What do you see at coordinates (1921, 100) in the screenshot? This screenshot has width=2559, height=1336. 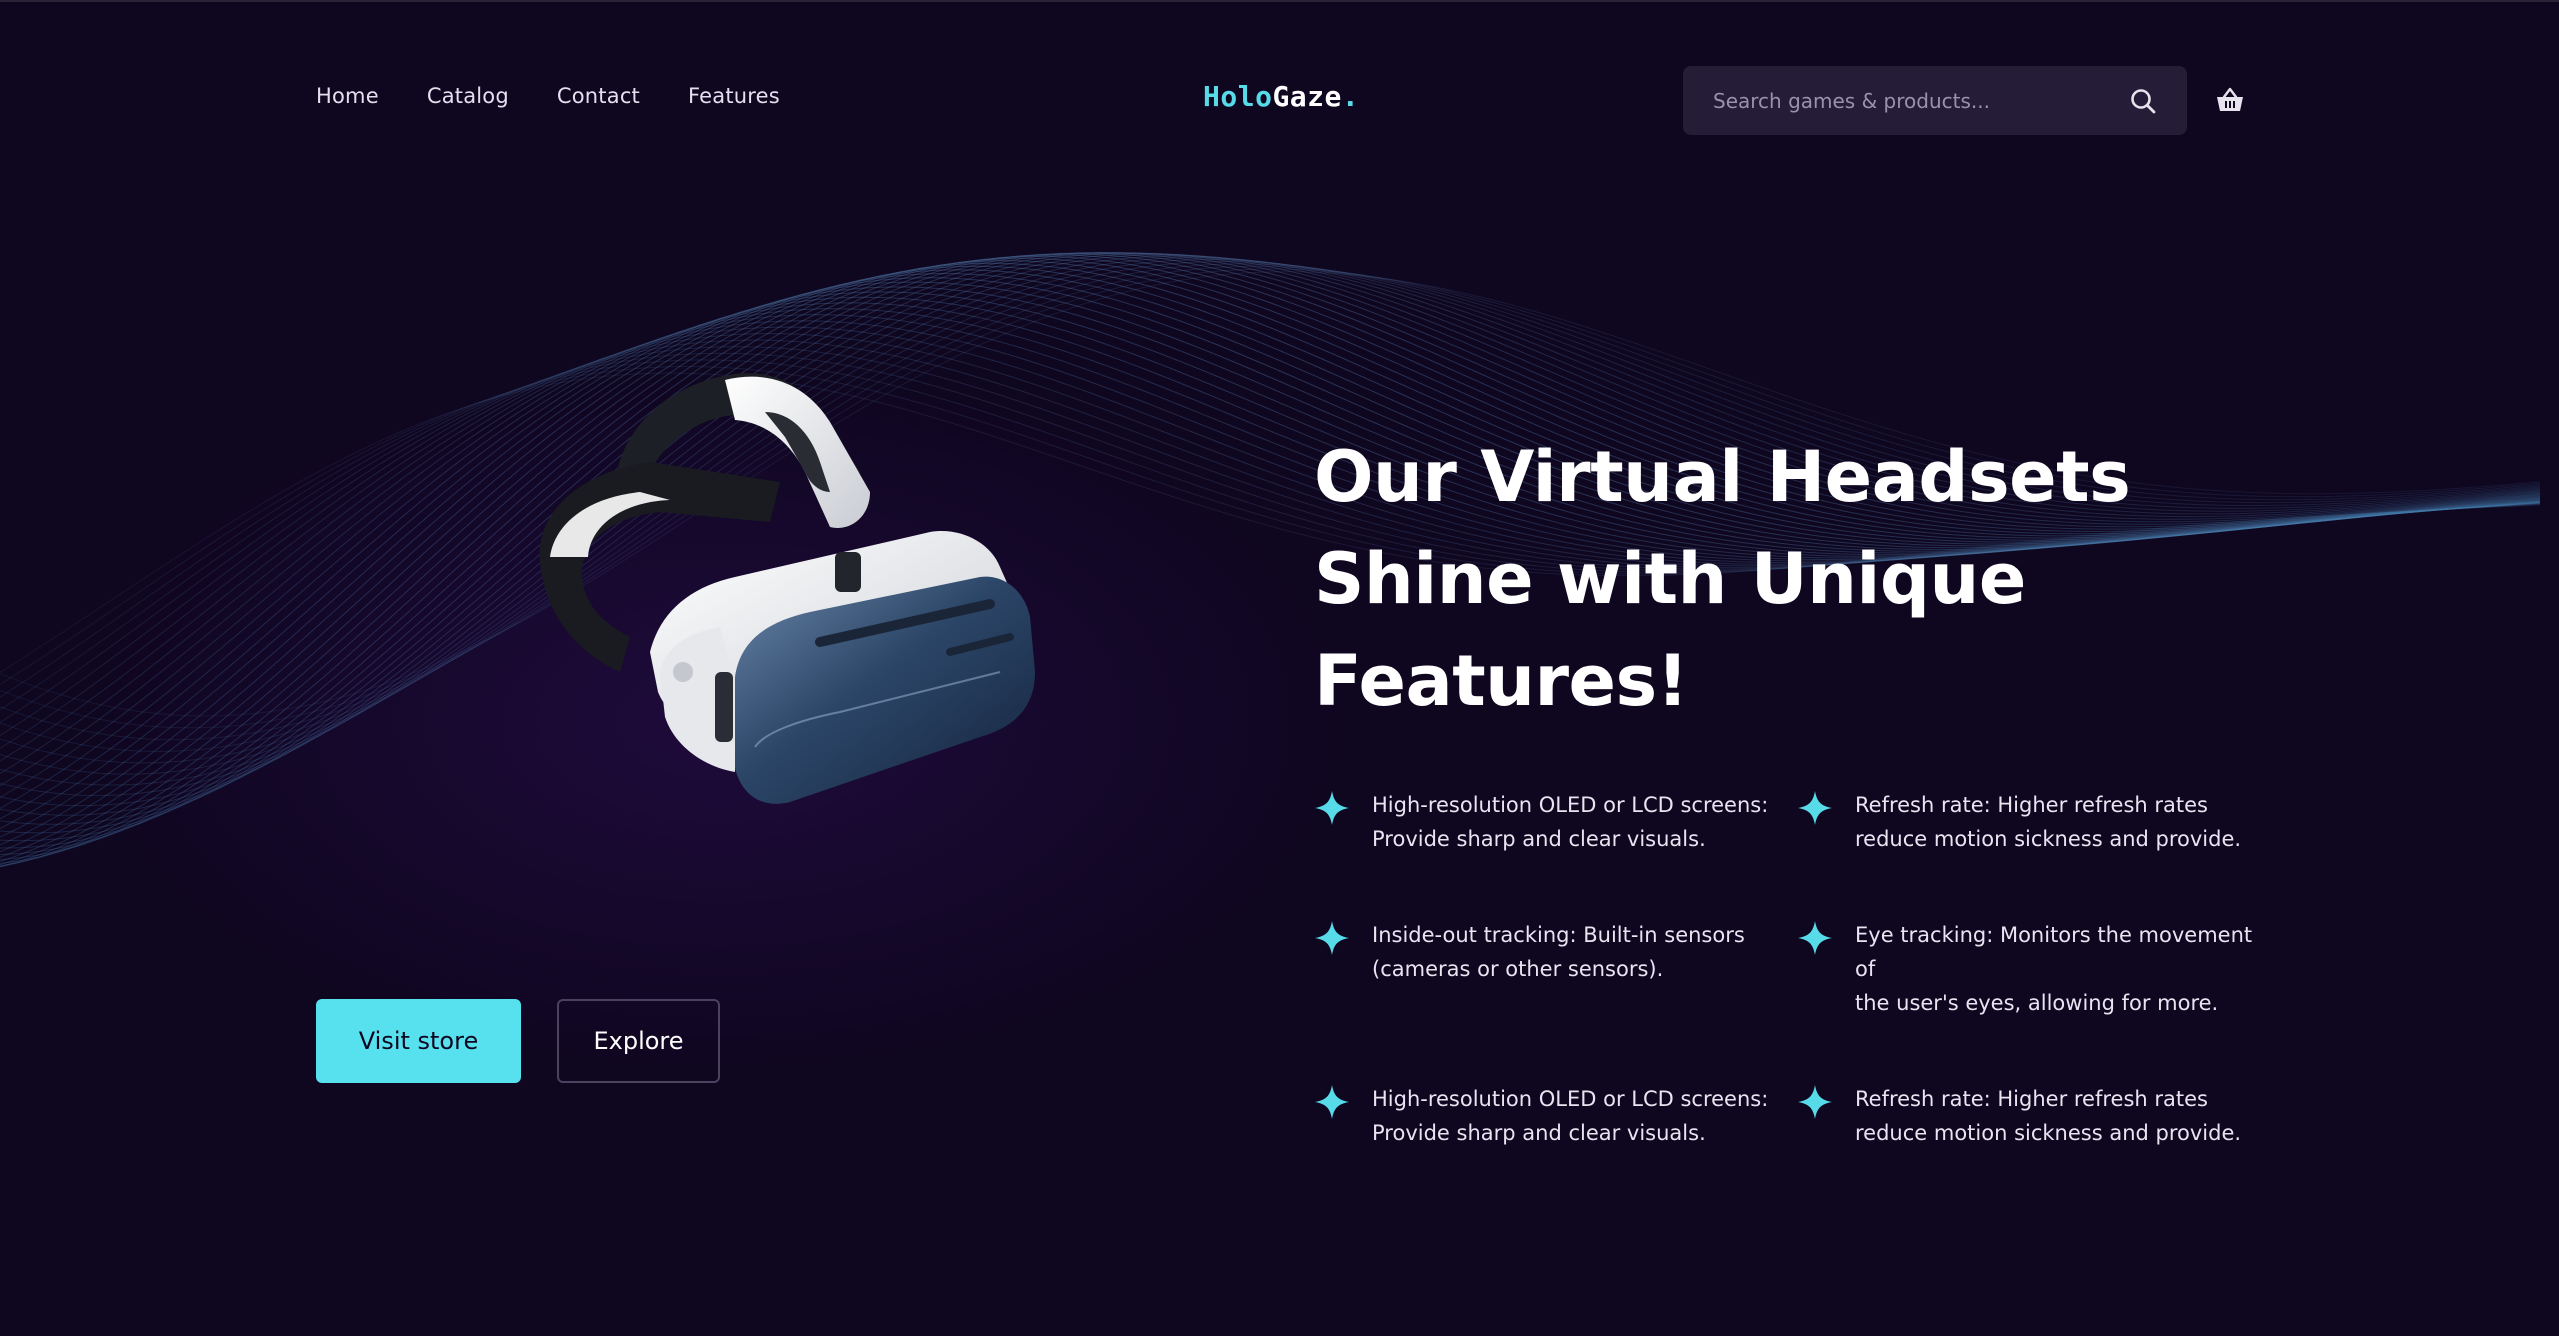 I see `search-input` at bounding box center [1921, 100].